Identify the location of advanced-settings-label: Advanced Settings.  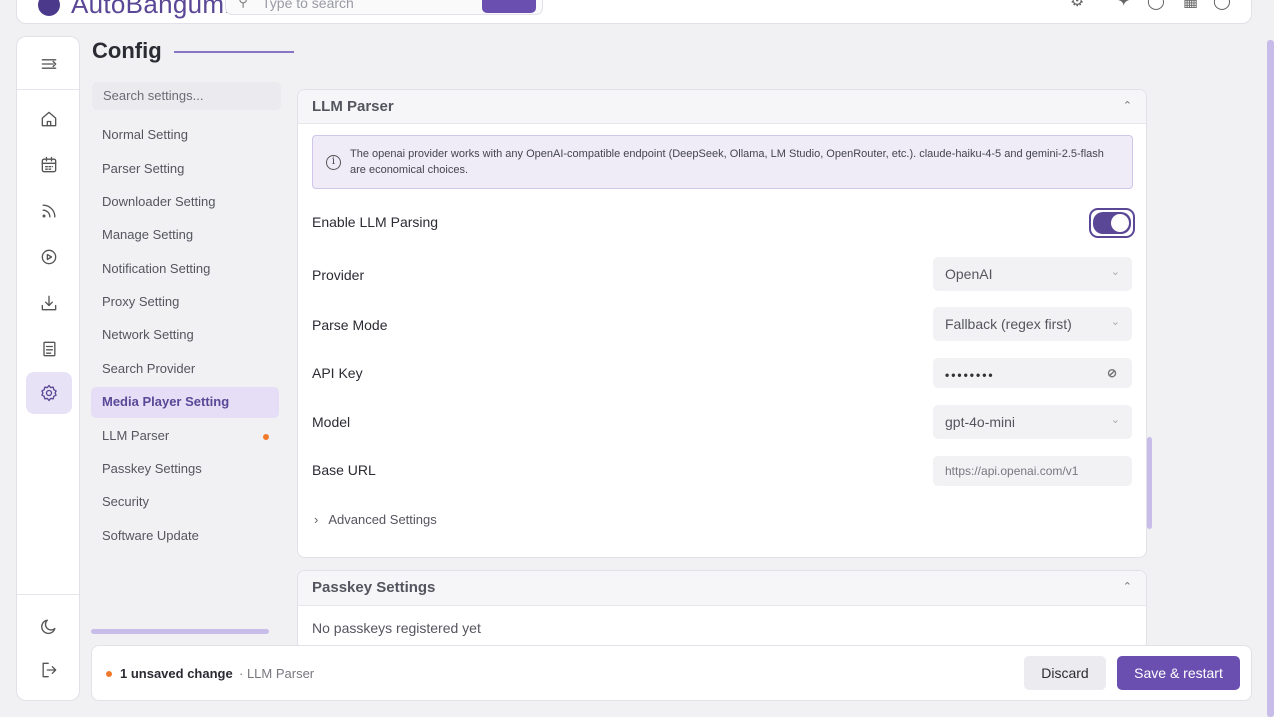
(382, 519).